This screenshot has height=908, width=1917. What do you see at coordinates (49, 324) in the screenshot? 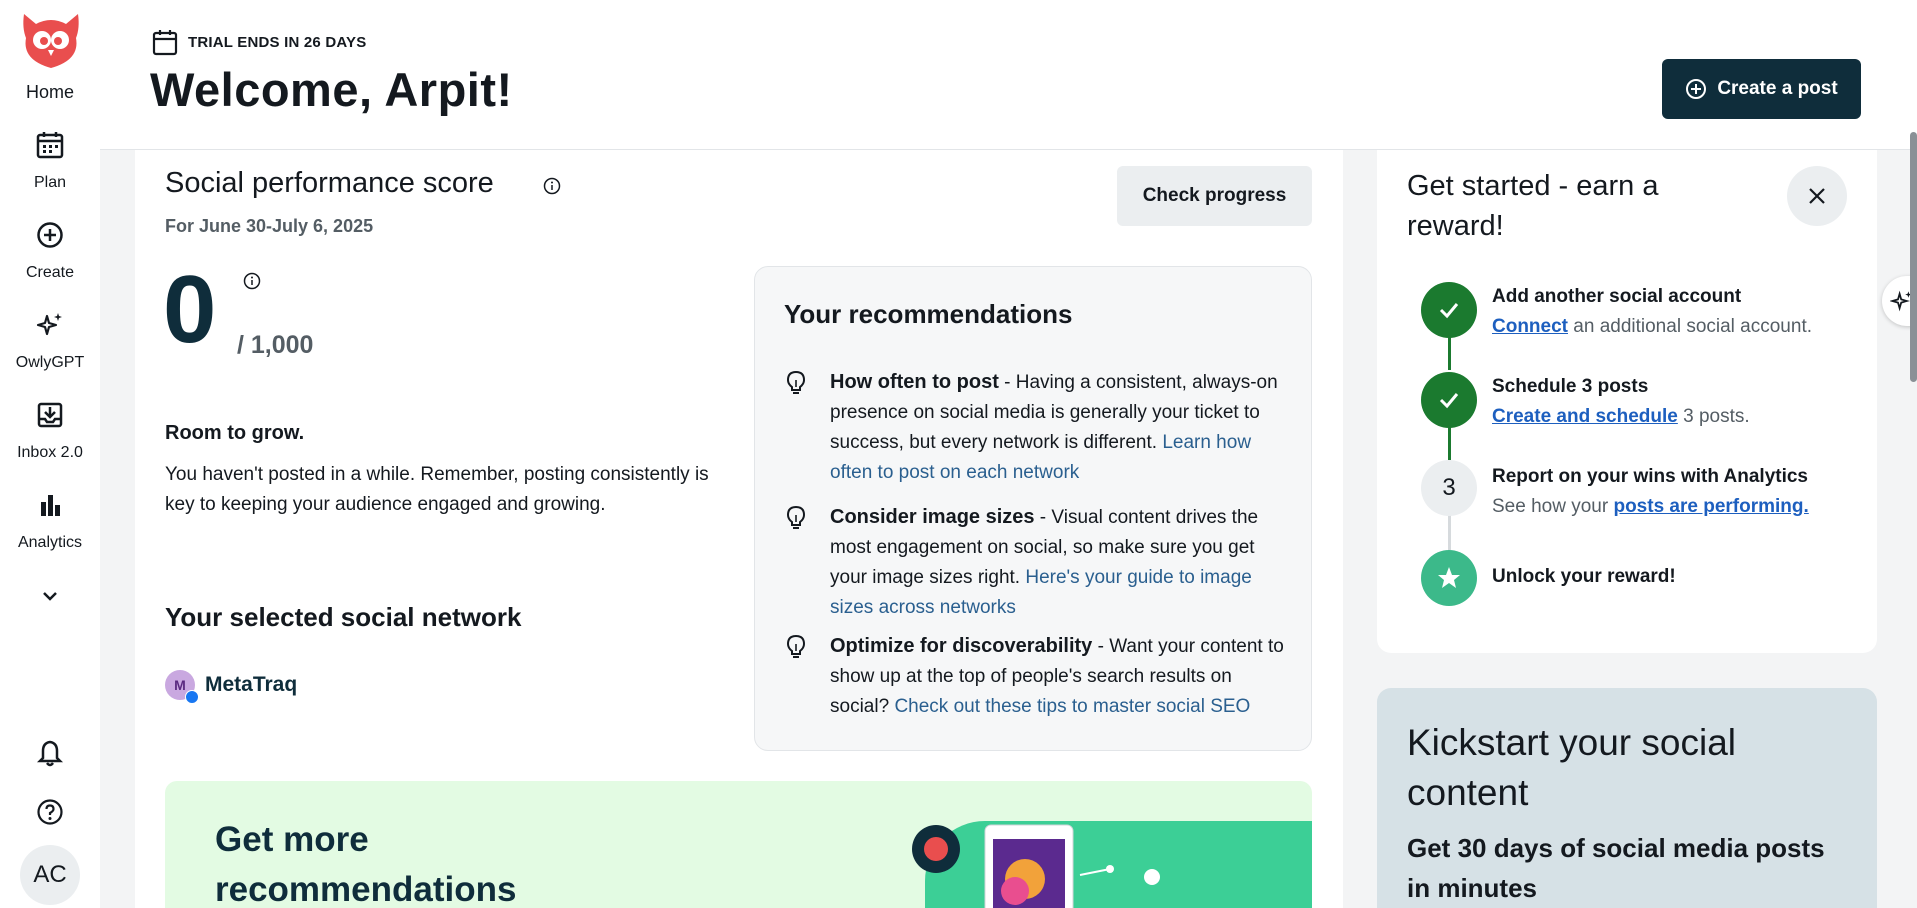
I see `sparkles-icon` at bounding box center [49, 324].